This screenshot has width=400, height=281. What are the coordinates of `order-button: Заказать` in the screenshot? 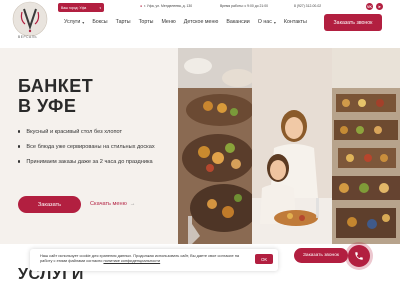 It's located at (49, 204).